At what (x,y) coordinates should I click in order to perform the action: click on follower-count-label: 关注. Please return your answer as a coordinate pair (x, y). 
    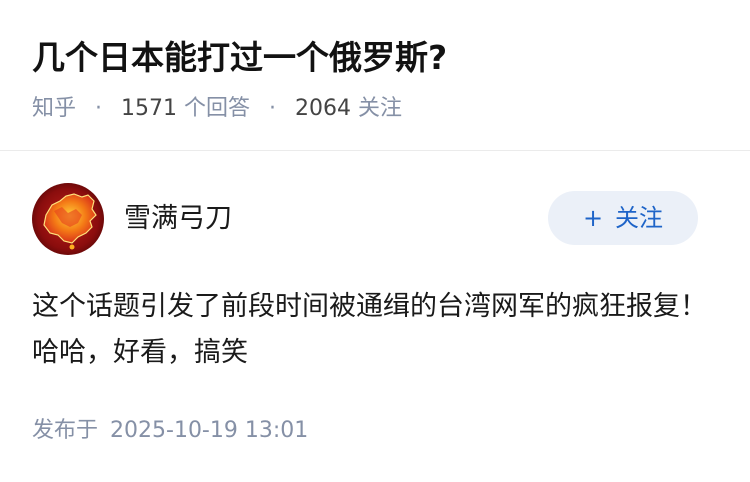
    Looking at the image, I should click on (380, 108).